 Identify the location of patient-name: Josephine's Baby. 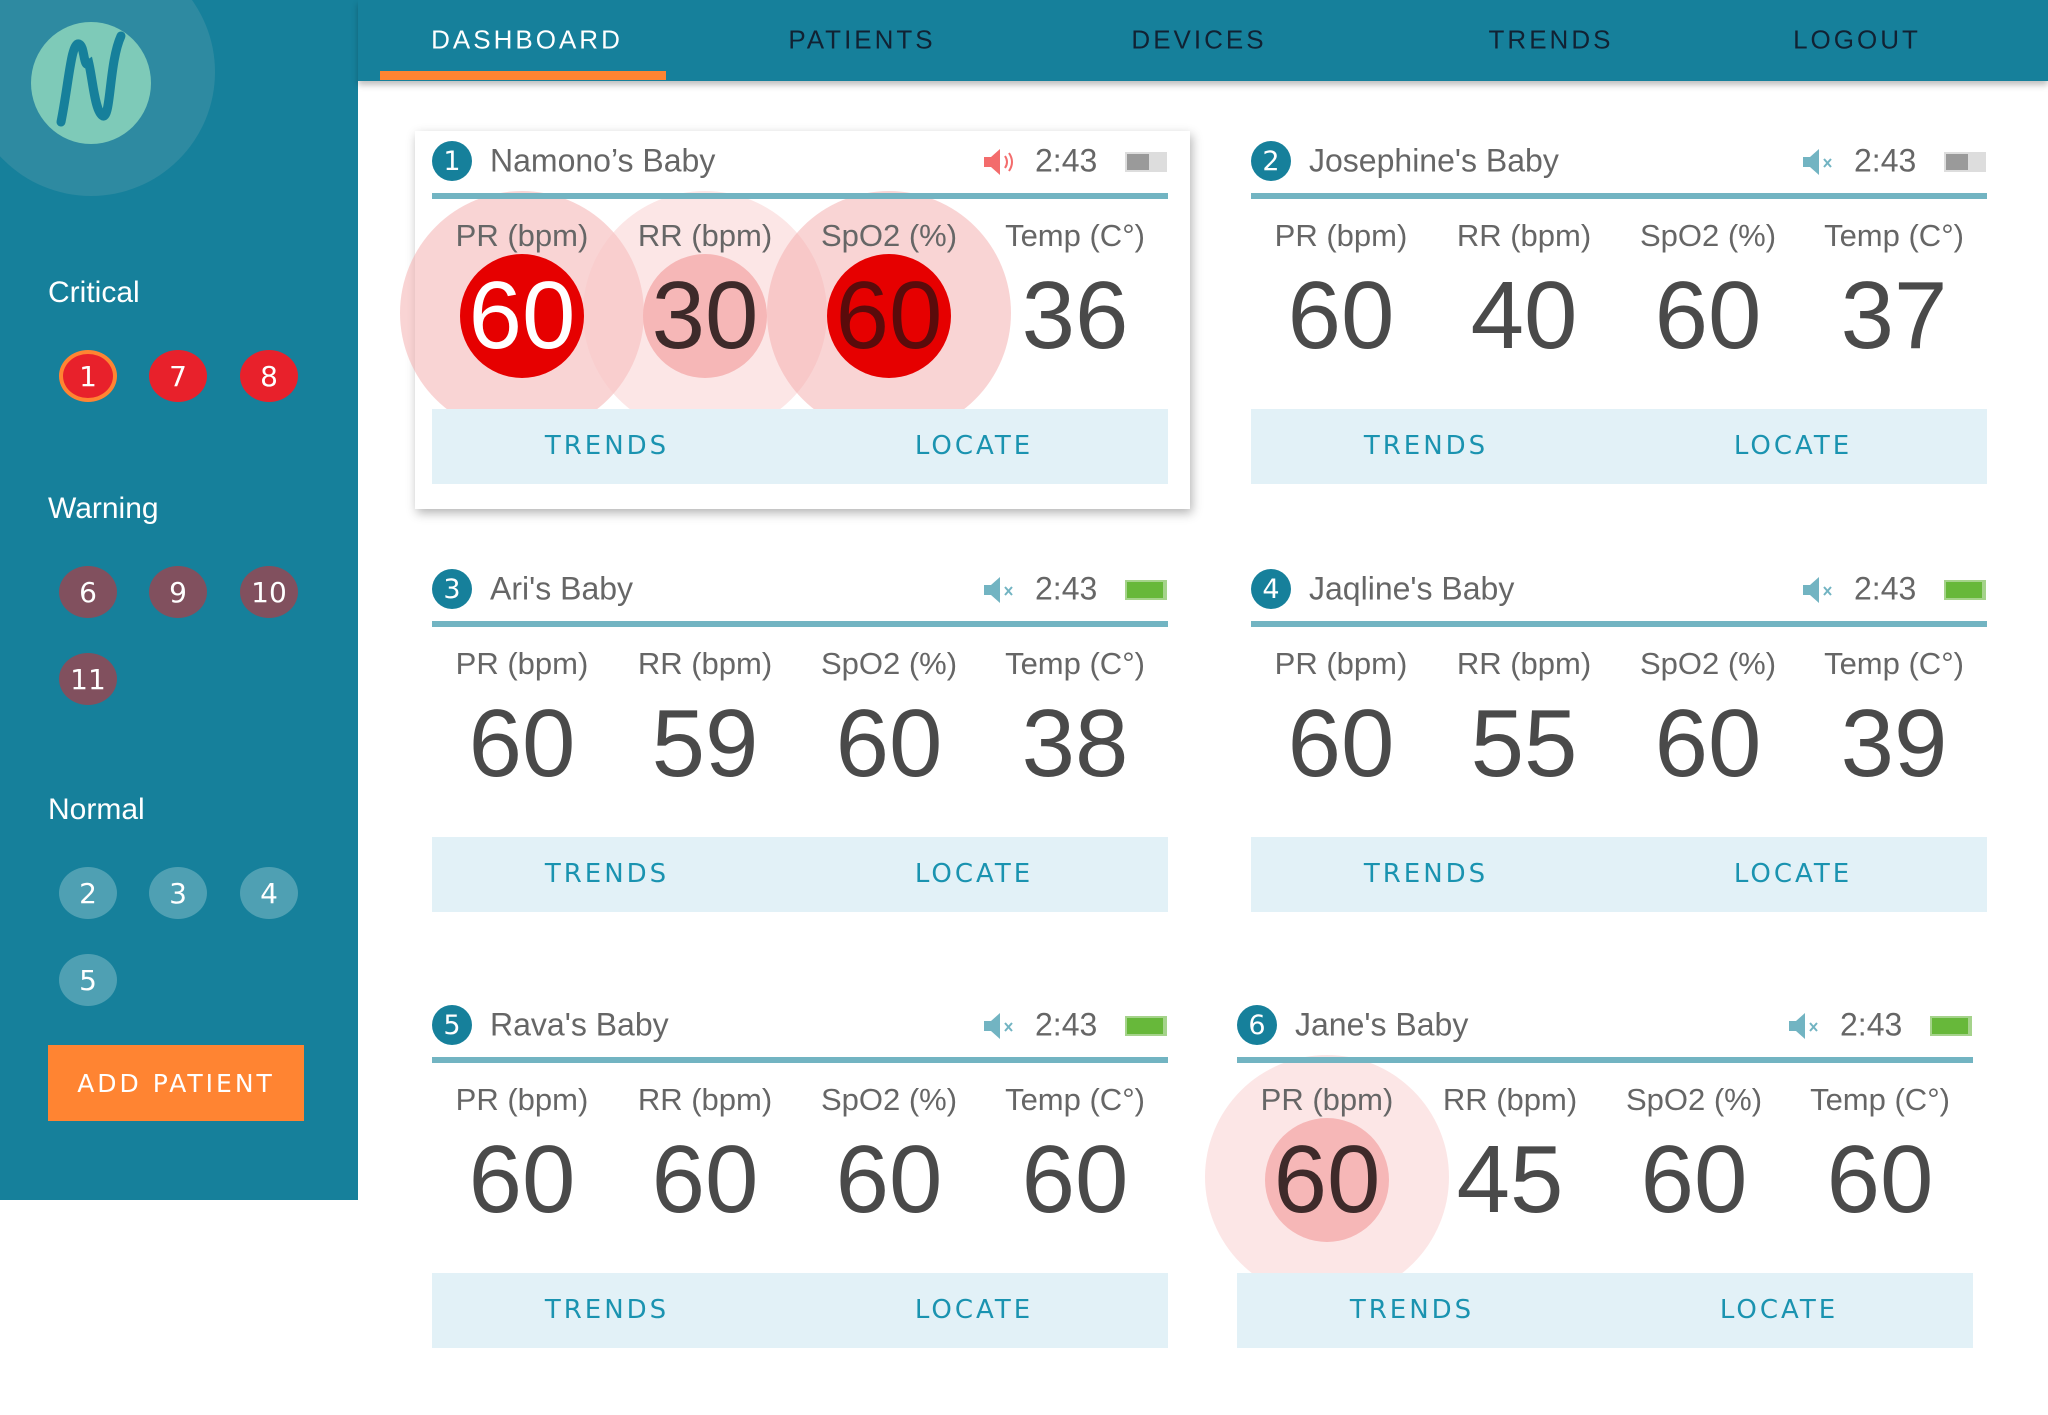
(1434, 161).